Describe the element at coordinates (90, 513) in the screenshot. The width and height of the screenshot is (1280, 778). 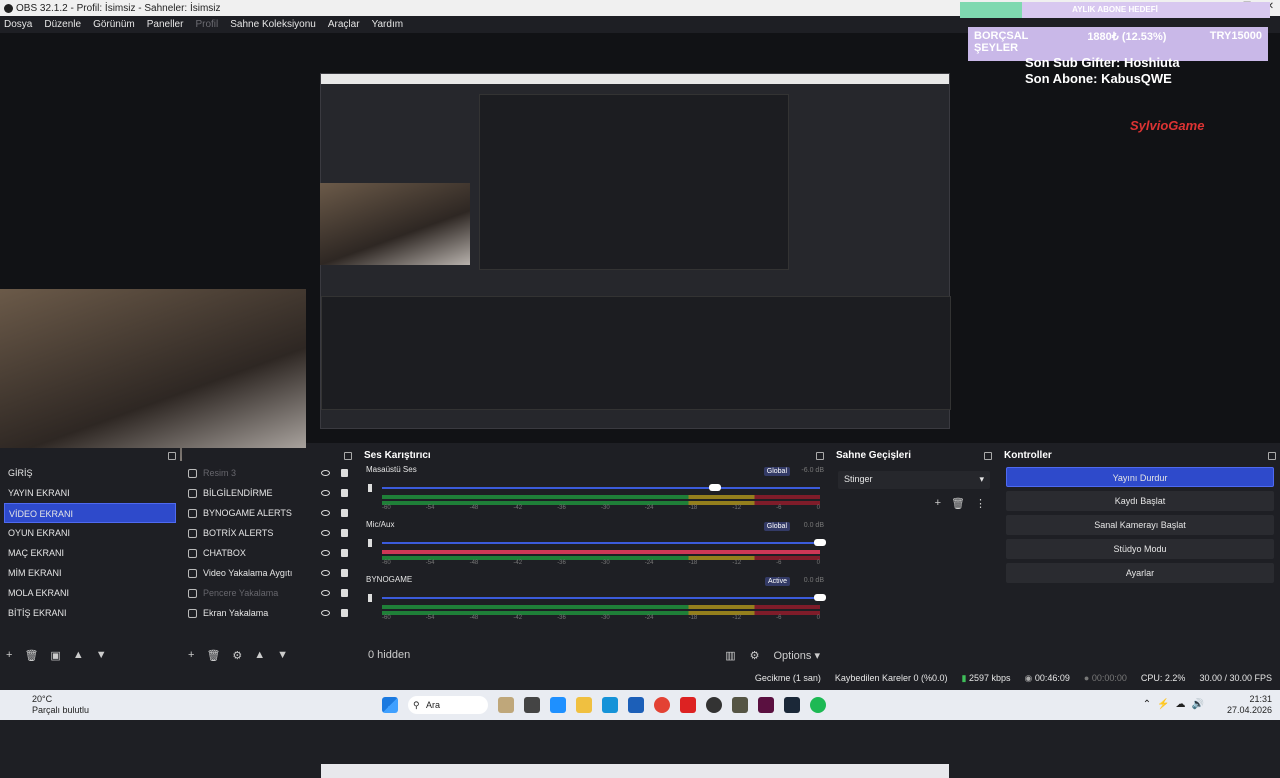
I see `scene-item: VİDEO EKRANI` at that location.